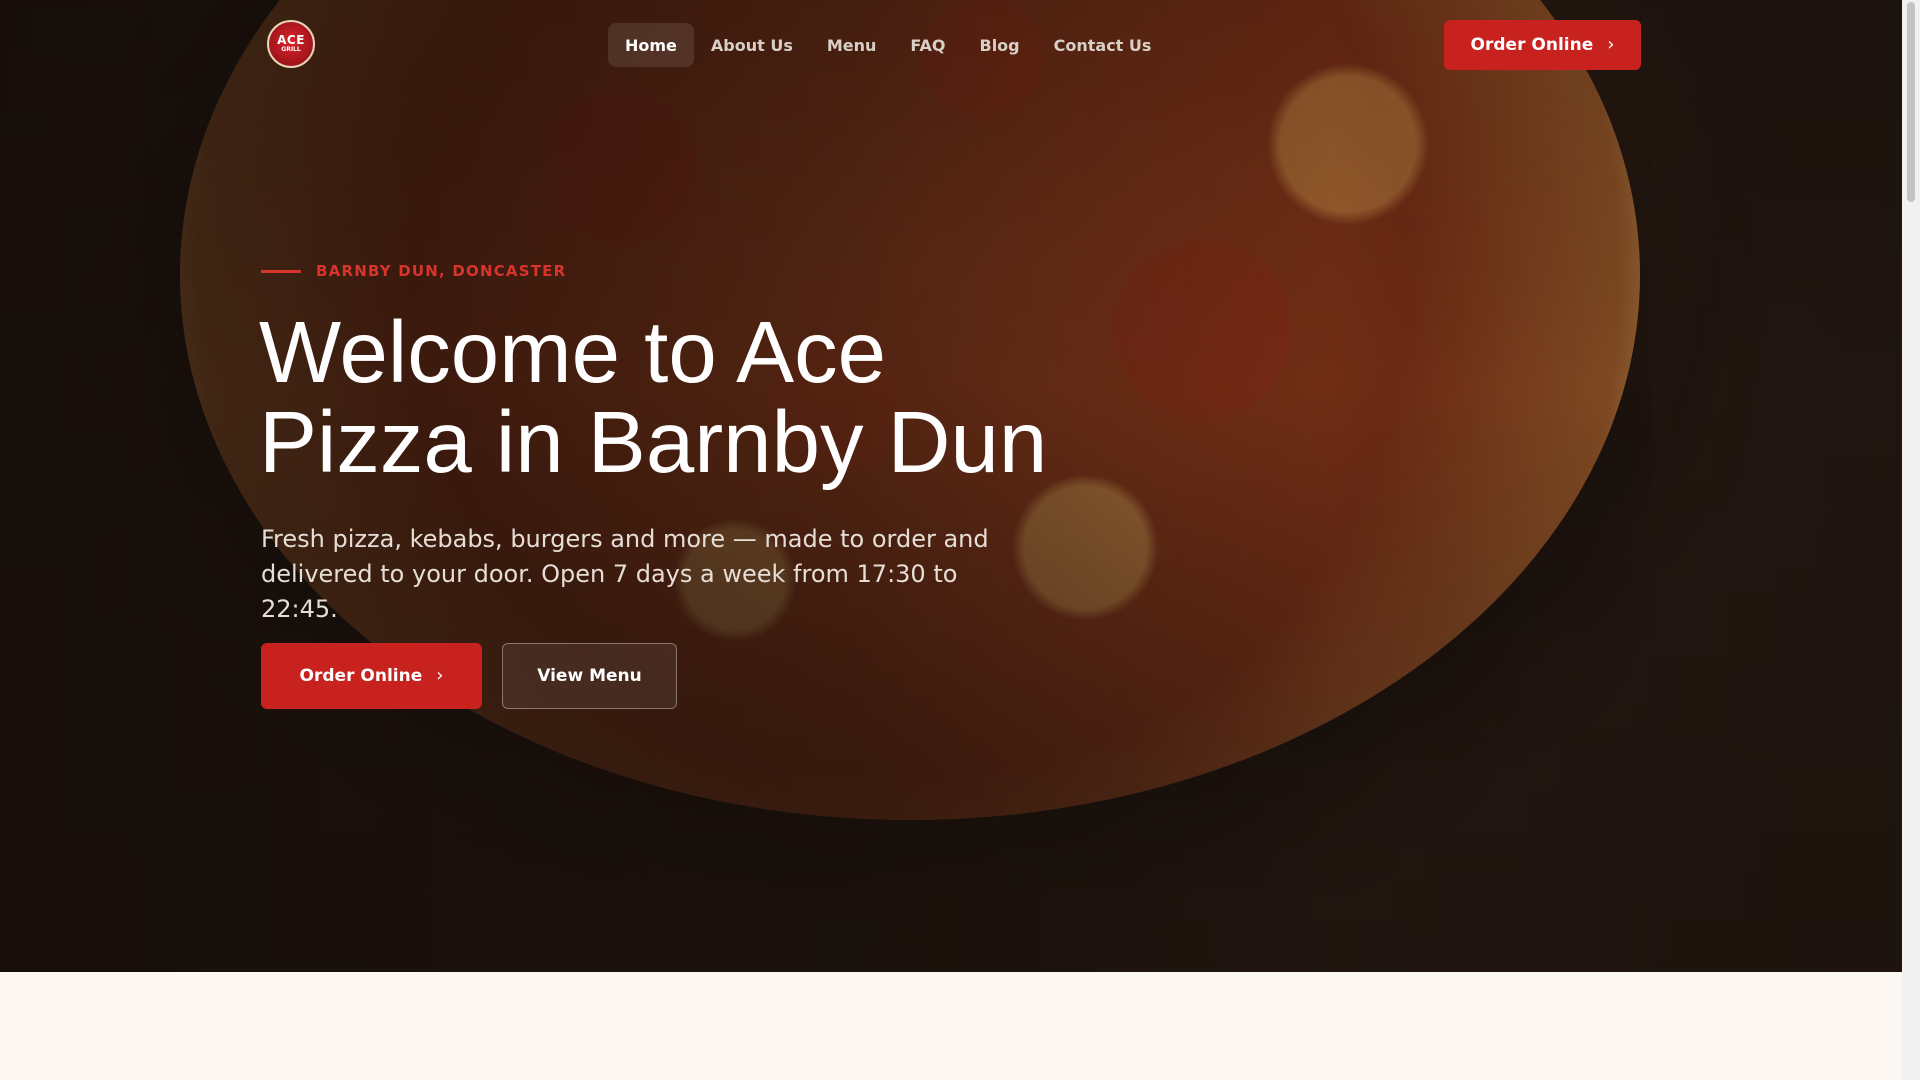 The width and height of the screenshot is (1920, 1080). I want to click on logo-text-secondary: GRILL, so click(291, 49).